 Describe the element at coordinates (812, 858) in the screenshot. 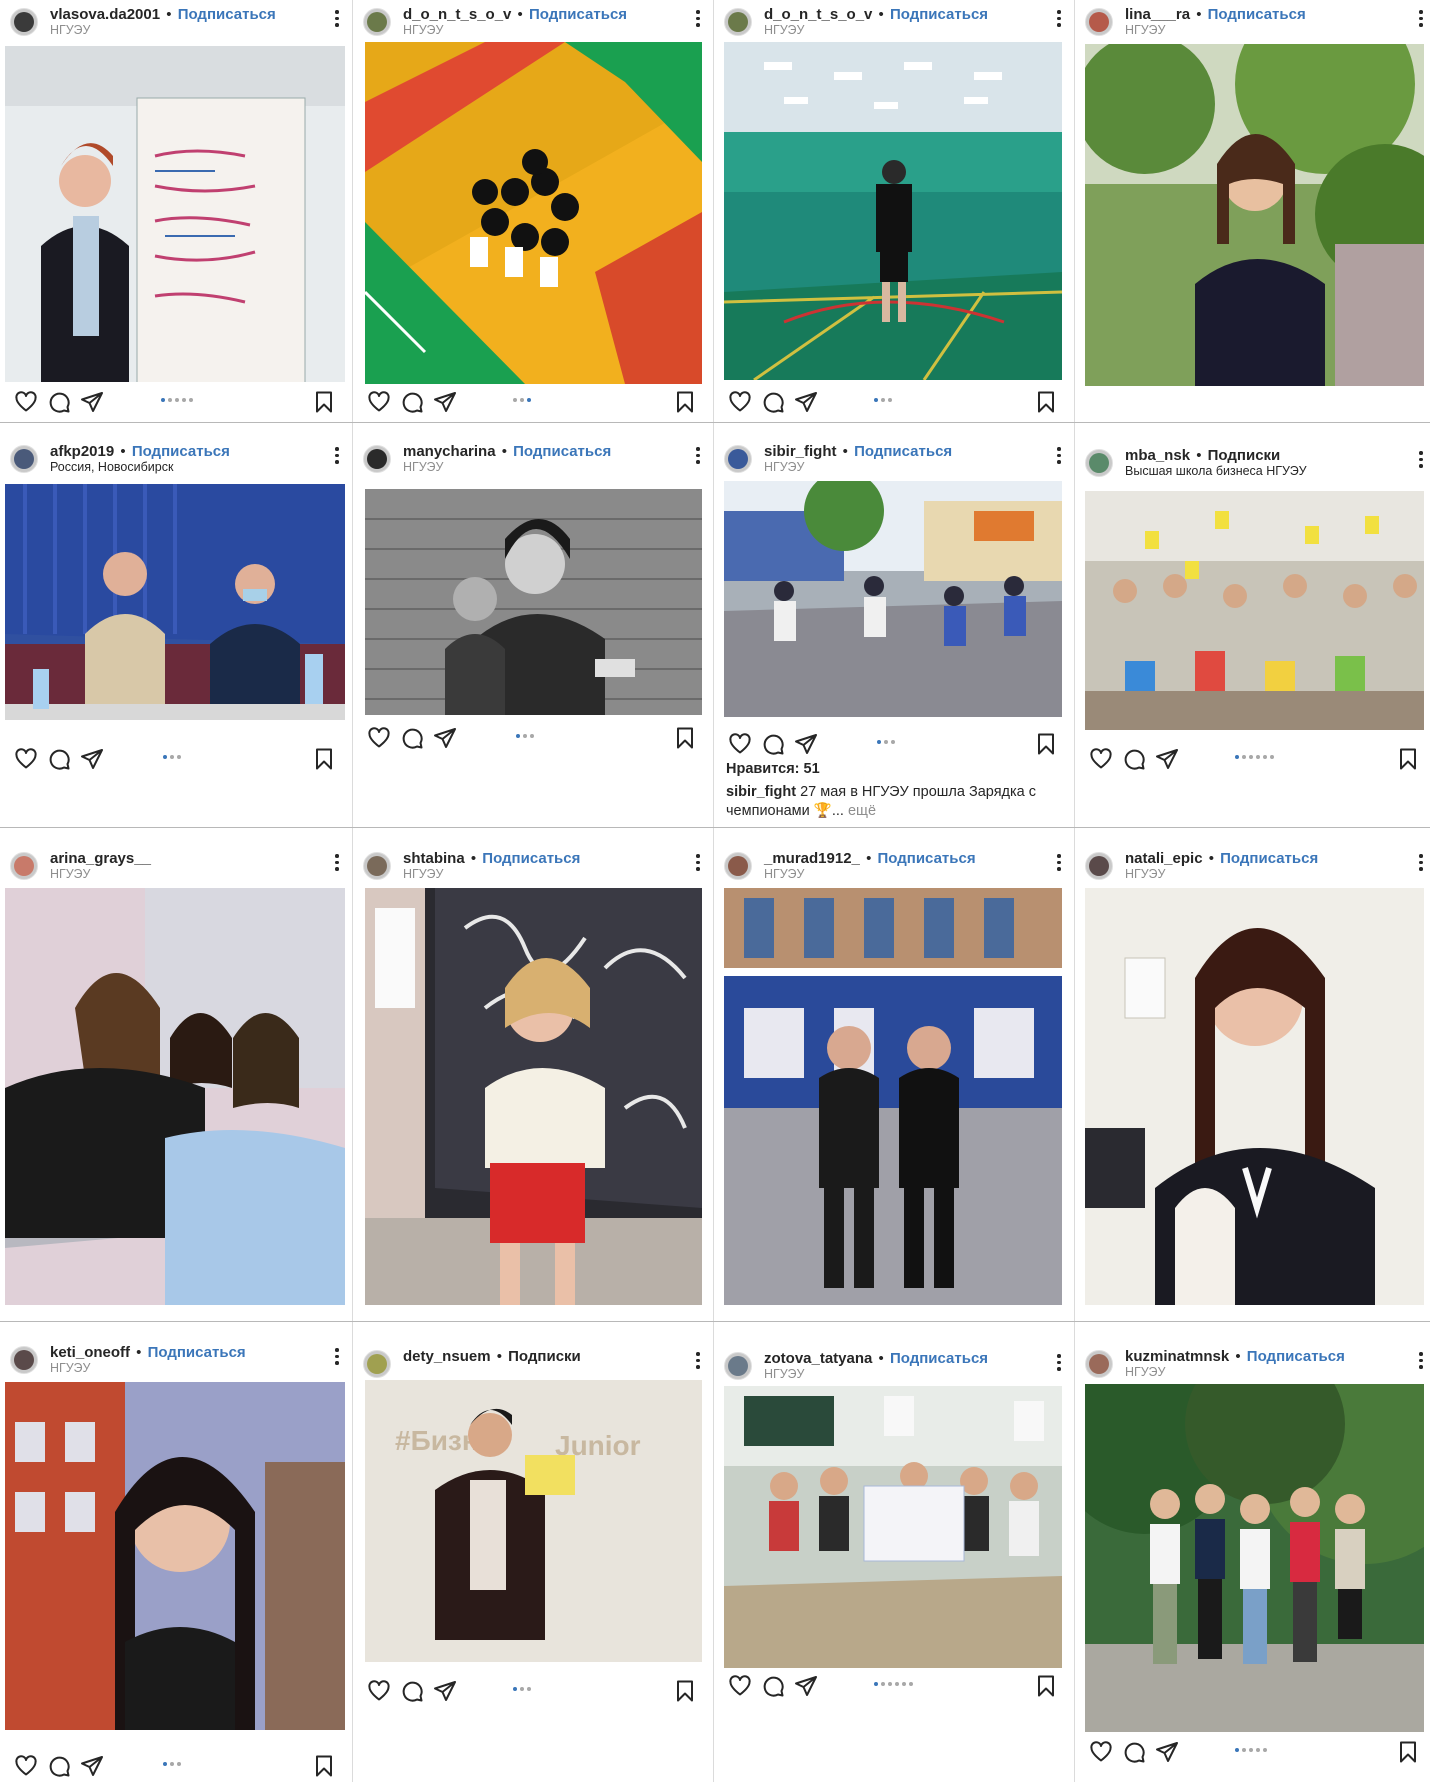

I see `username-link: _murad1912_` at that location.